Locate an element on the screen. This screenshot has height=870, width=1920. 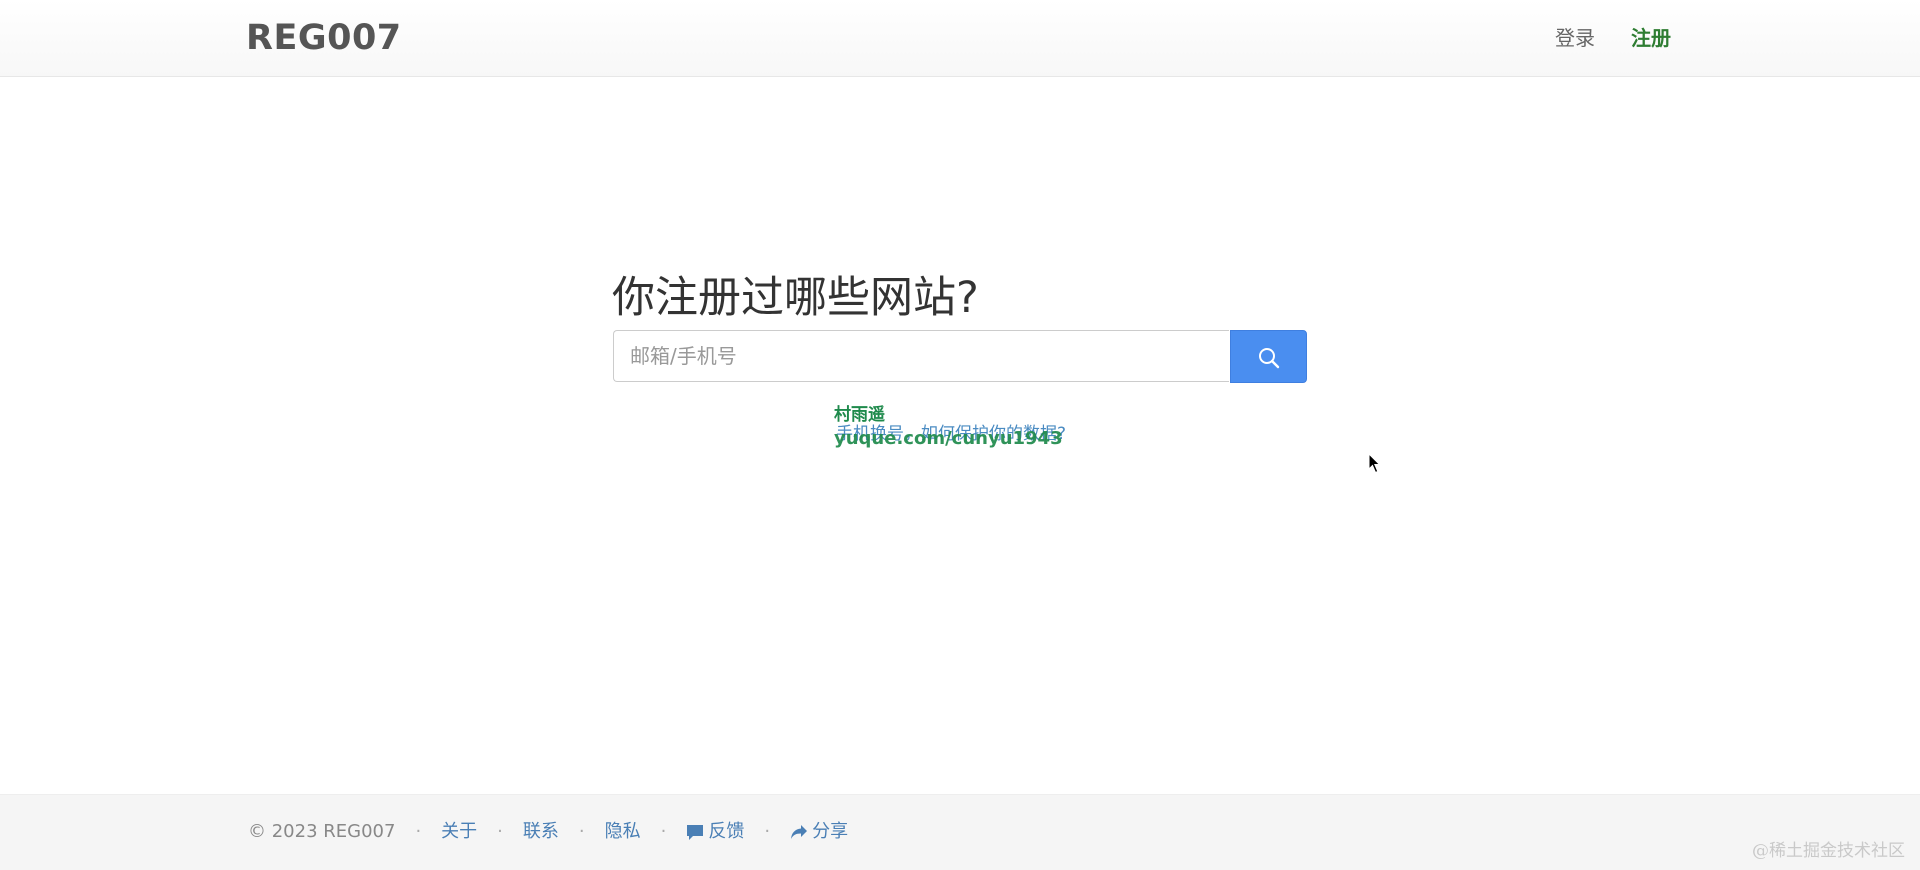
register-link: 注册 is located at coordinates (1651, 38).